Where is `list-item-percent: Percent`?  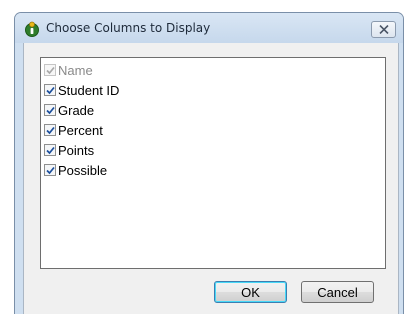 list-item-percent: Percent is located at coordinates (73, 130).